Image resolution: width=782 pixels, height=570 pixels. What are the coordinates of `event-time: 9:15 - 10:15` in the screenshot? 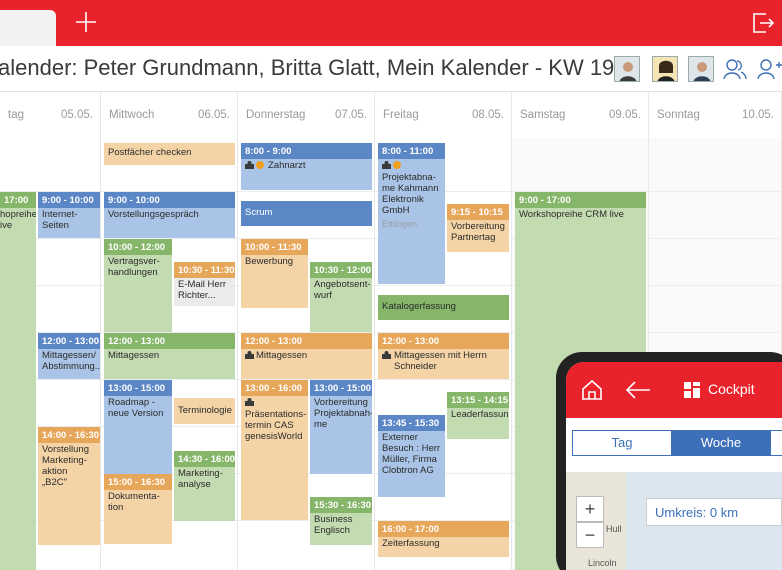 It's located at (478, 212).